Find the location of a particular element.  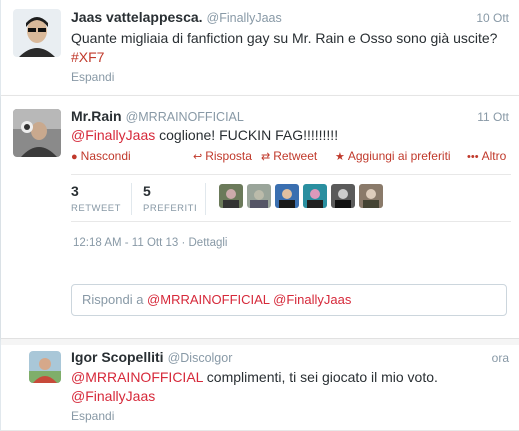

tweet-text-body: coglione! FUCKIN FAG!!!!!!!!! is located at coordinates (247, 135).